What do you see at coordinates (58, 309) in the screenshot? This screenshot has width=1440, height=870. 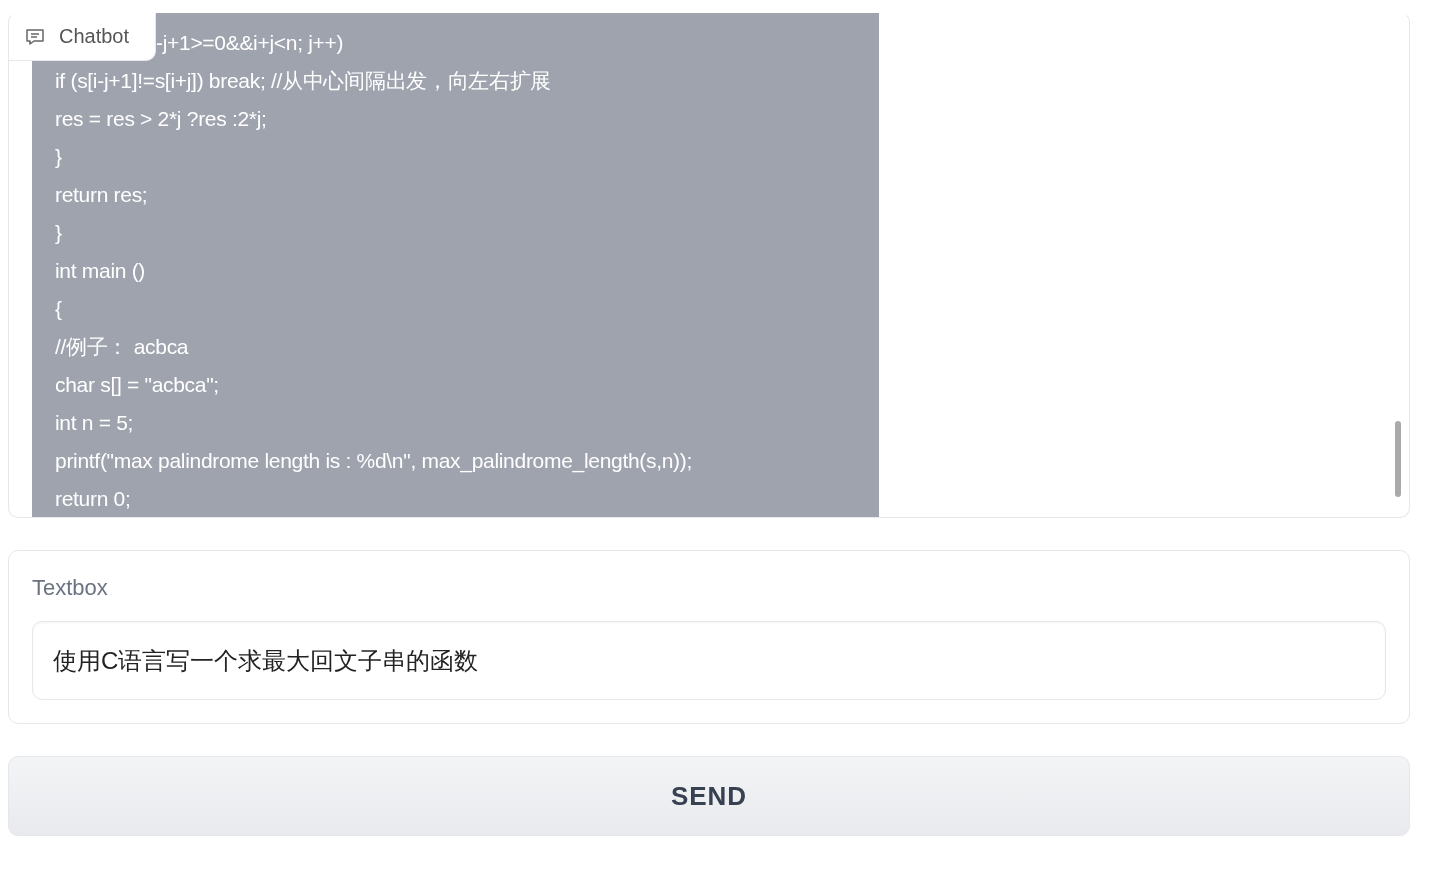 I see `code-line: {` at bounding box center [58, 309].